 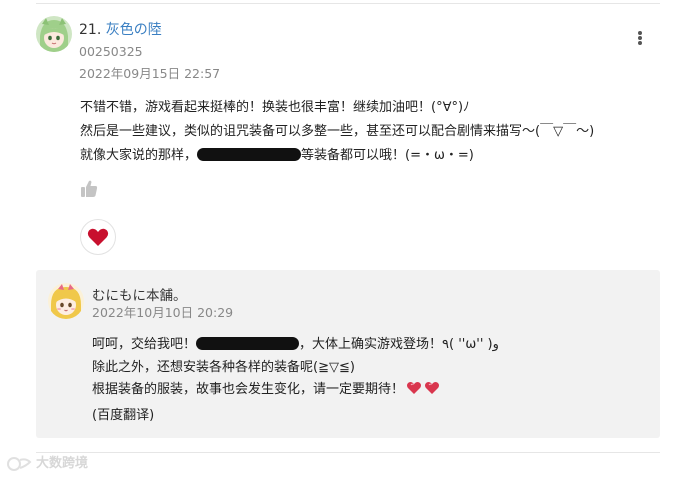 I want to click on author-name-link: 灰色の陸, so click(x=134, y=30).